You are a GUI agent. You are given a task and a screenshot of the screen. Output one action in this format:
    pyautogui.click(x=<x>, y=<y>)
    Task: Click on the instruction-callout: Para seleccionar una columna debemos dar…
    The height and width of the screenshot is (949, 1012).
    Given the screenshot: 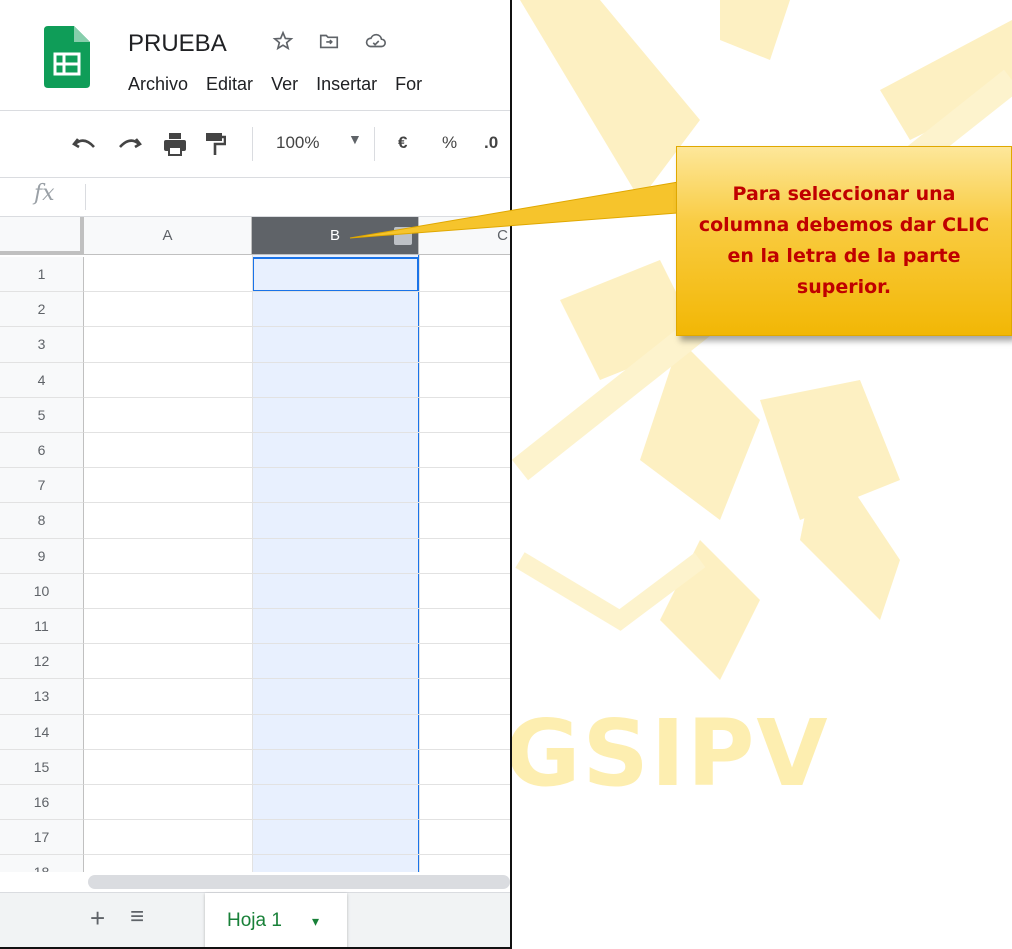 What is the action you would take?
    pyautogui.click(x=844, y=241)
    